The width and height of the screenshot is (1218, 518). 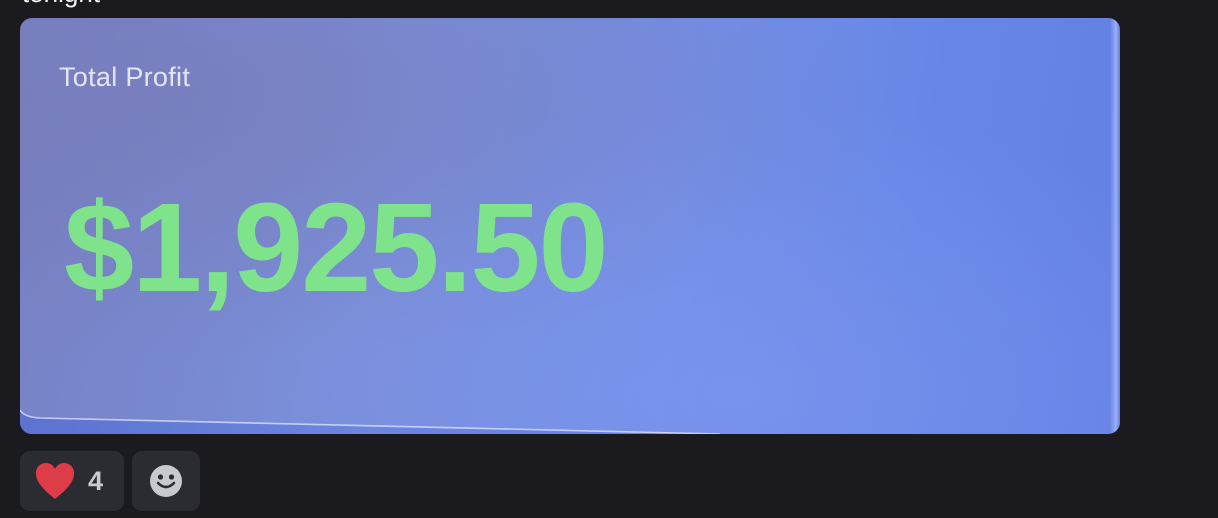 I want to click on reaction-heart-button: 4, so click(x=72, y=481).